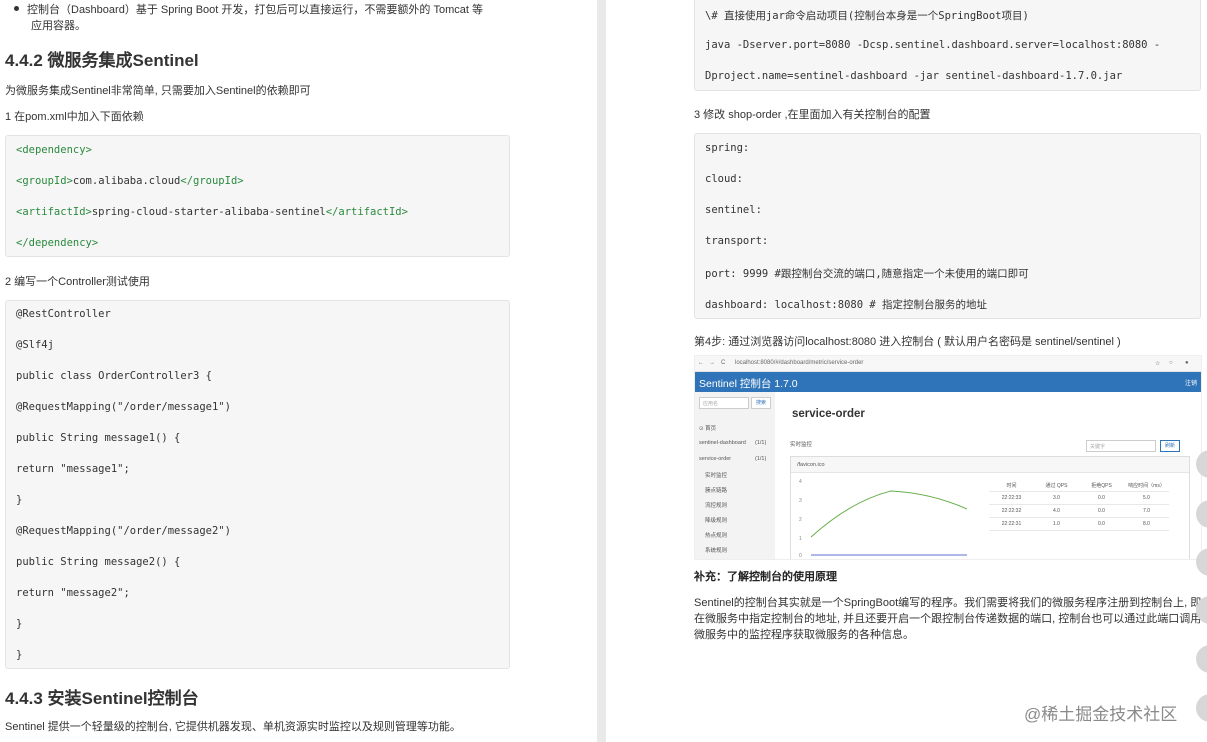 The height and width of the screenshot is (742, 1207). I want to click on realtime-label: 实时监控, so click(801, 445).